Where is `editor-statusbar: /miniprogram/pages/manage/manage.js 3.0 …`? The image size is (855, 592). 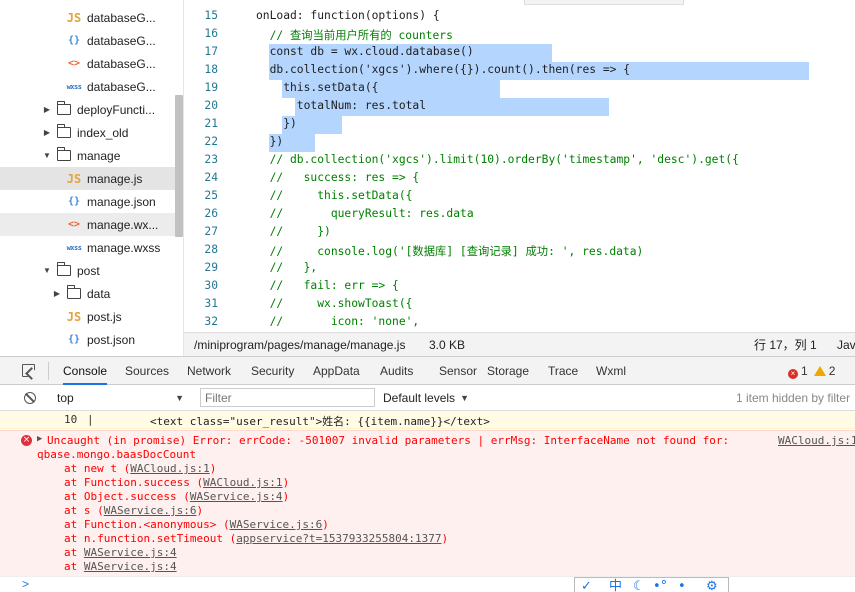
editor-statusbar: /miniprogram/pages/manage/manage.js 3.0 … is located at coordinates (519, 344).